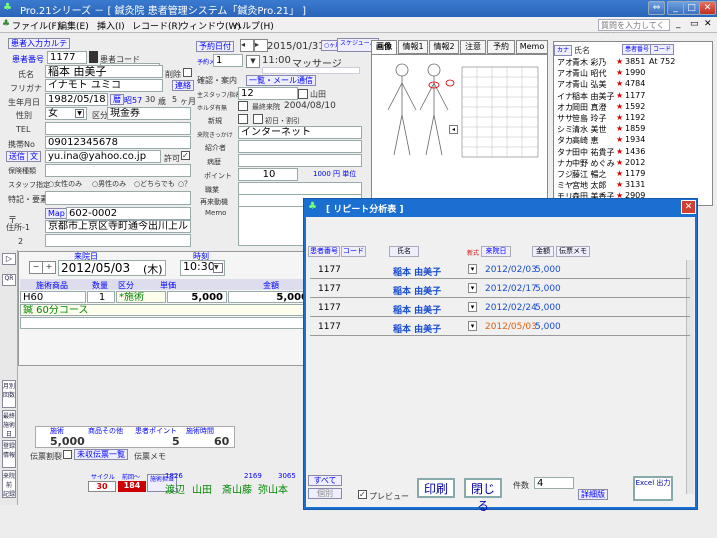 Image resolution: width=717 pixels, height=538 pixels. I want to click on tel-field, so click(118, 128).